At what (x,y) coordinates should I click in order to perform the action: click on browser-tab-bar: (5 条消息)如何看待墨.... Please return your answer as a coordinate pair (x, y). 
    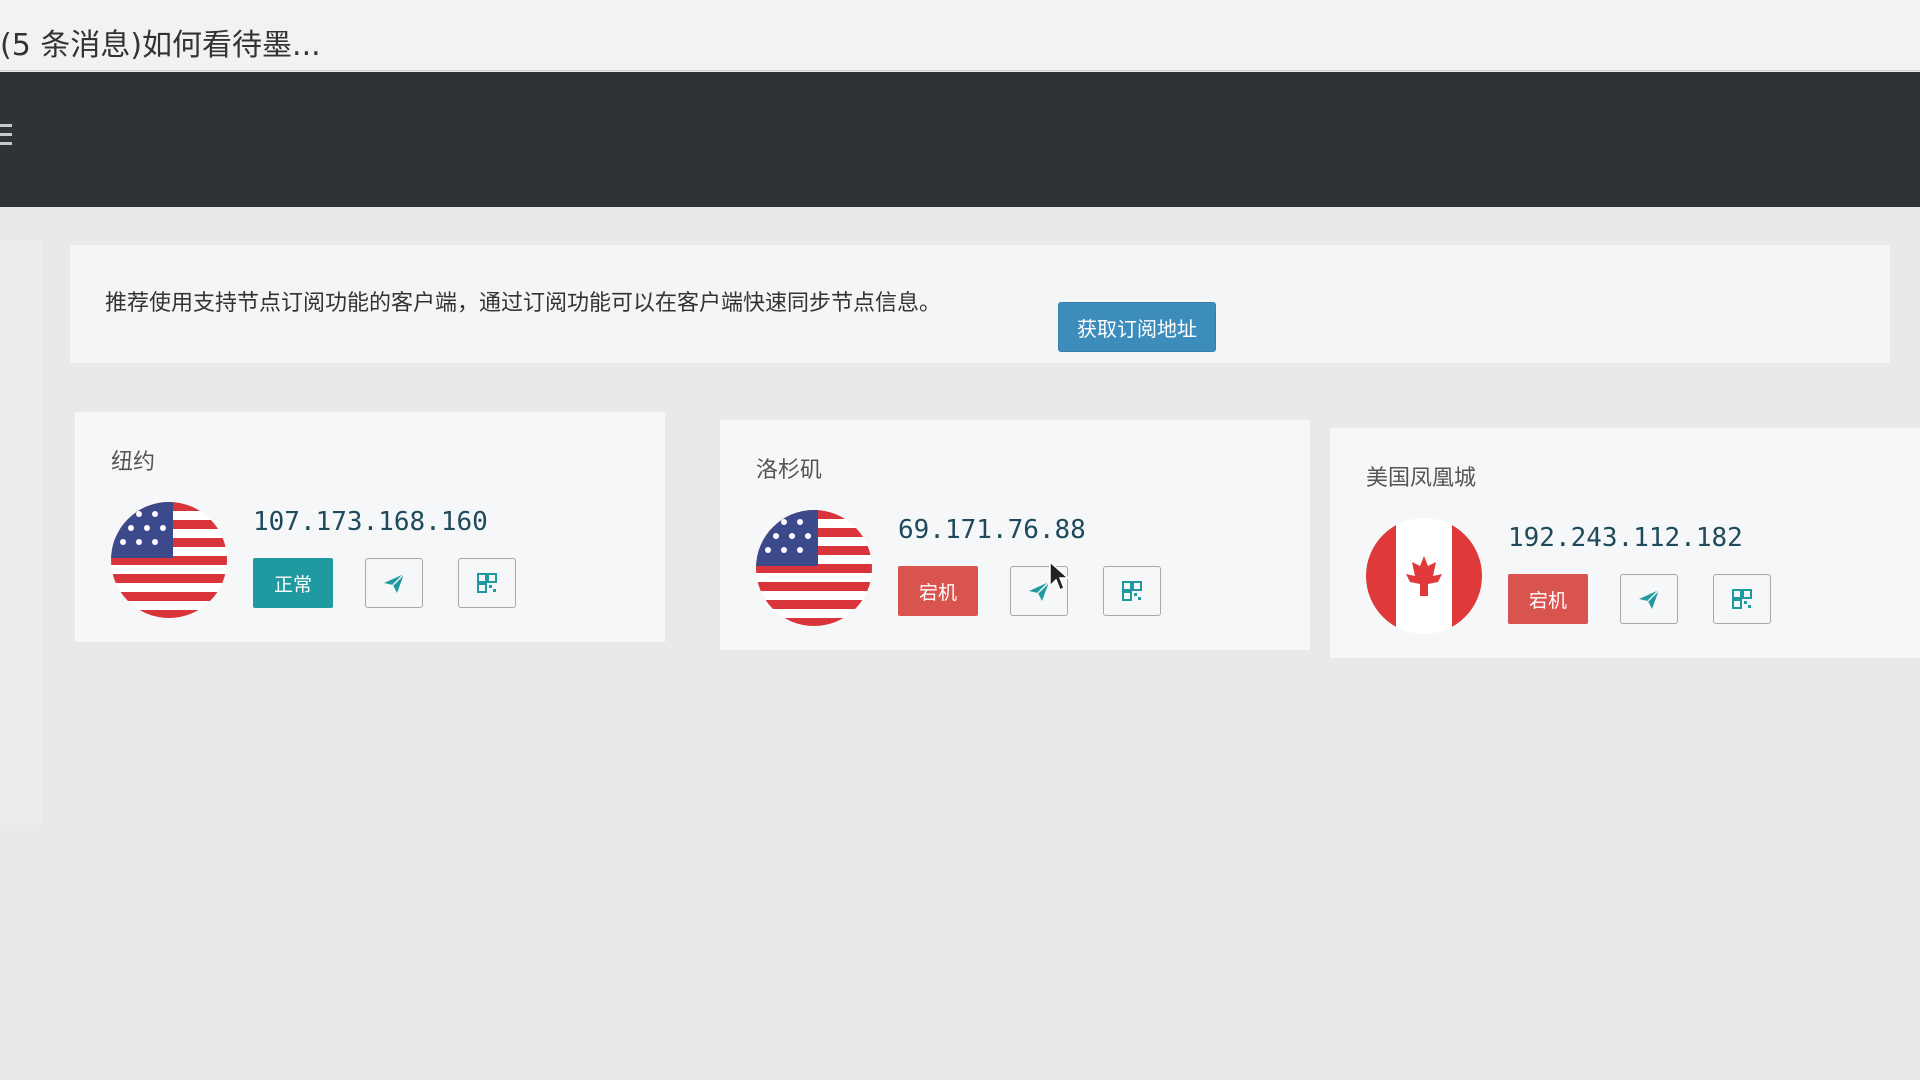
    Looking at the image, I should click on (960, 35).